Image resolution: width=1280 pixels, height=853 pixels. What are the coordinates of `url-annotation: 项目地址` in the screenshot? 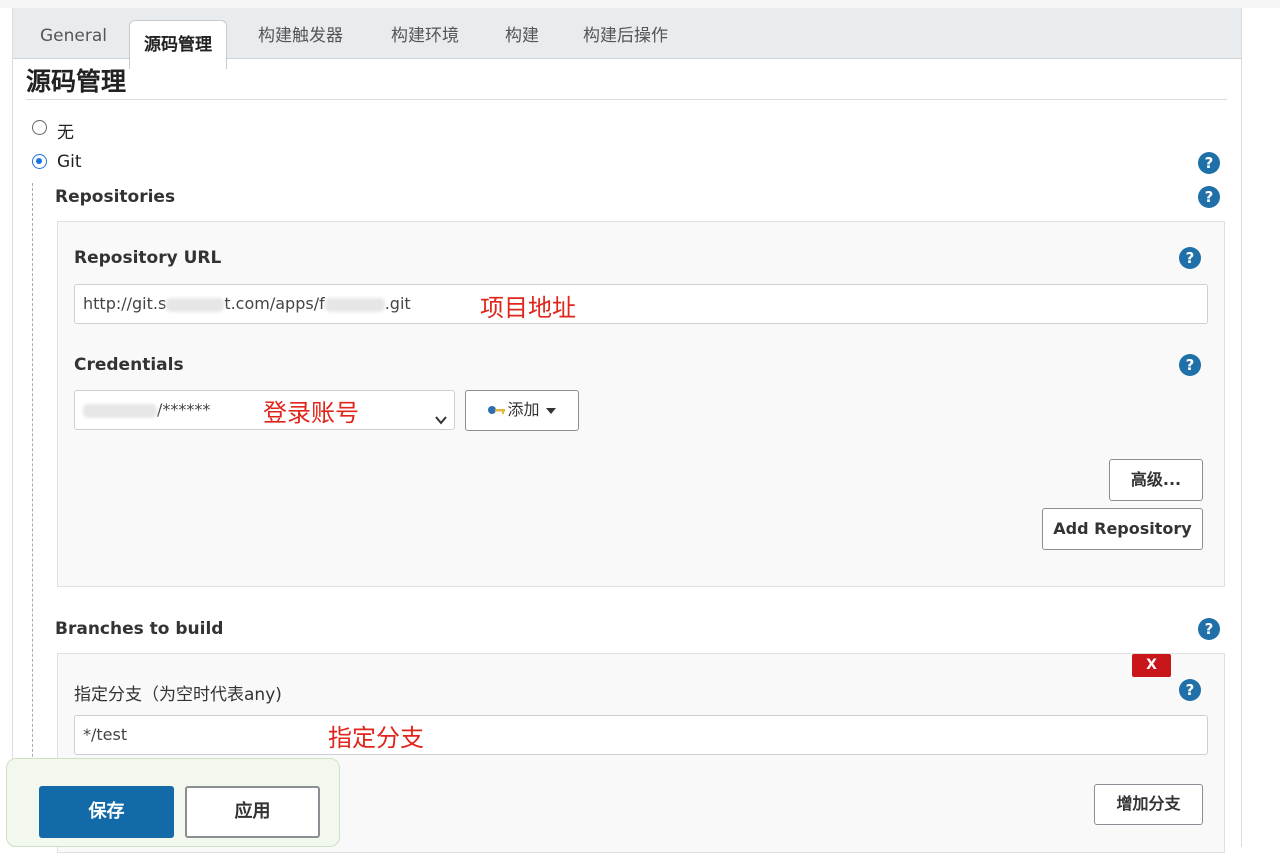 It's located at (528, 308).